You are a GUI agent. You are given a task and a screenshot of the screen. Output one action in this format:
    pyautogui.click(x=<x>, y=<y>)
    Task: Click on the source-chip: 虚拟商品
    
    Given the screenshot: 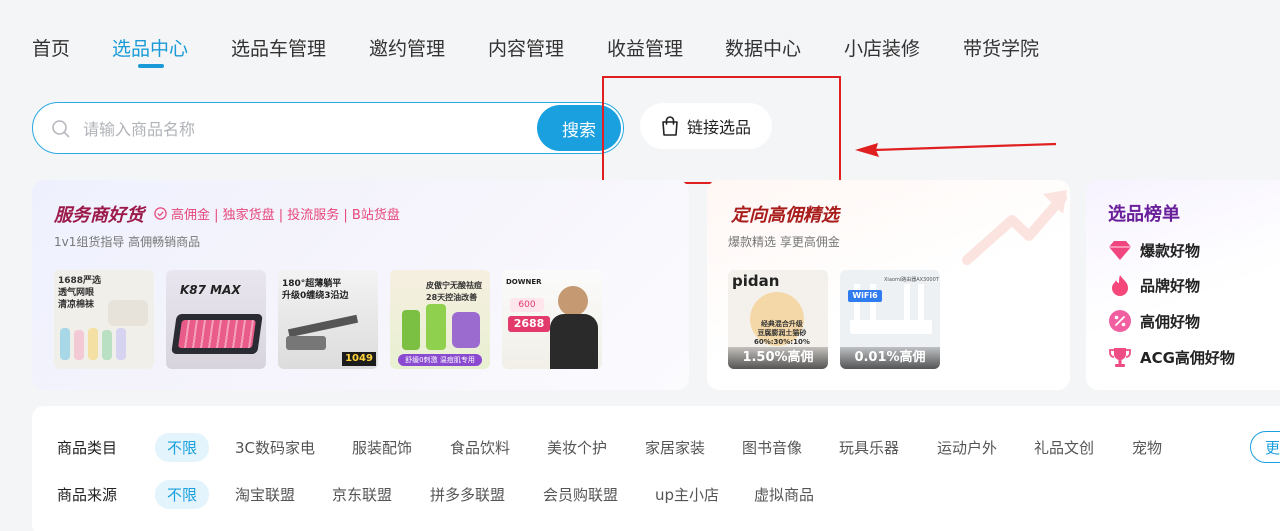 What is the action you would take?
    pyautogui.click(x=784, y=494)
    